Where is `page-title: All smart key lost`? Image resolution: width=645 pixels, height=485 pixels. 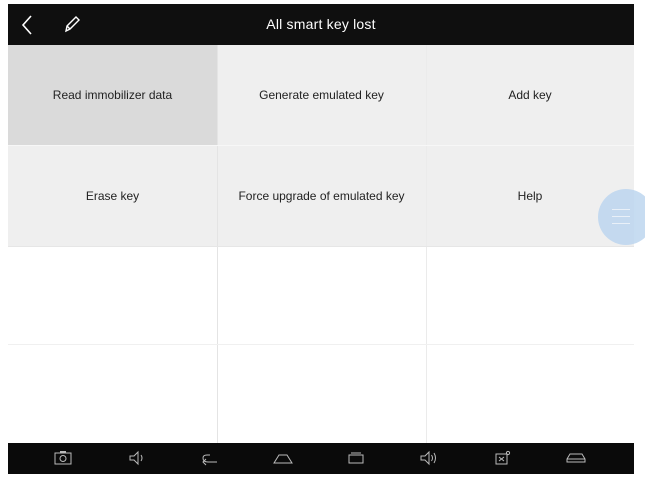 page-title: All smart key lost is located at coordinates (321, 24).